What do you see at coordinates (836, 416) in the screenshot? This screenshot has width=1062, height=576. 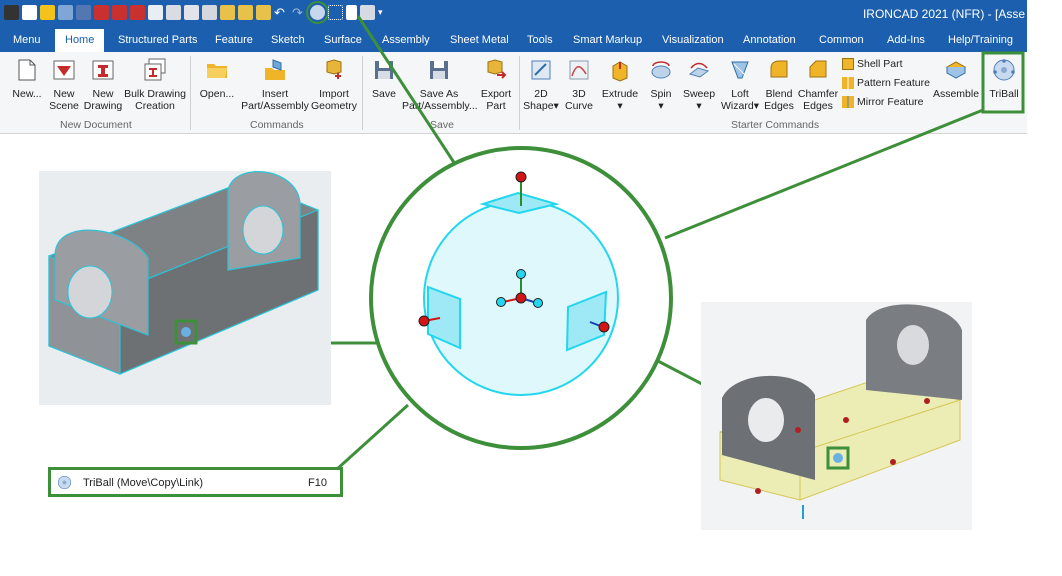 I see `right-model-view` at bounding box center [836, 416].